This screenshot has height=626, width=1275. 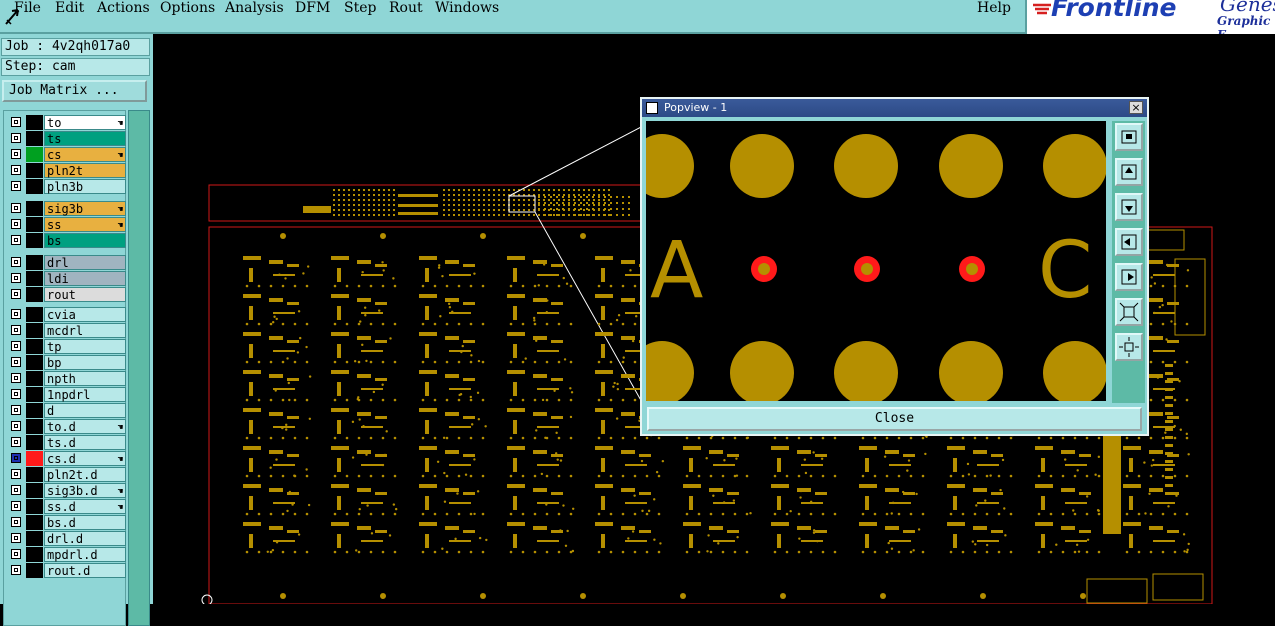 What do you see at coordinates (123, 8) in the screenshot?
I see `menu-actions: Actions` at bounding box center [123, 8].